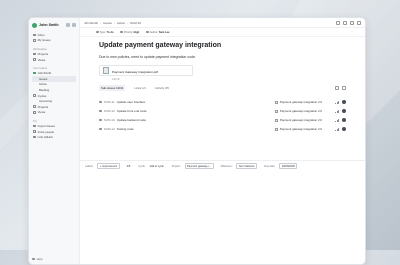 This screenshot has width=400, height=265. What do you see at coordinates (44, 89) in the screenshot?
I see `sidebar-item-label: Backlog` at bounding box center [44, 89].